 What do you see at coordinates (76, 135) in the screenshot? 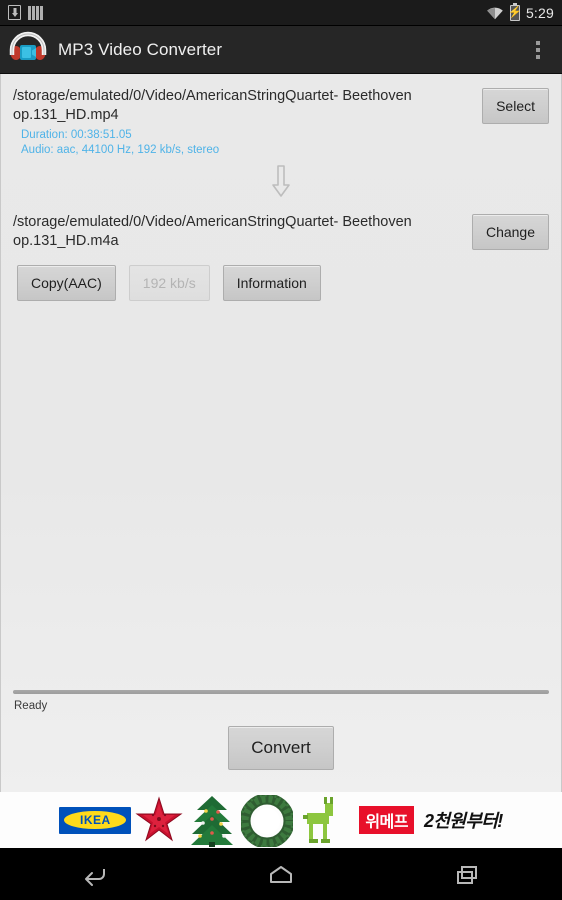
I see `input-duration: Duration: 00:38:51.05` at bounding box center [76, 135].